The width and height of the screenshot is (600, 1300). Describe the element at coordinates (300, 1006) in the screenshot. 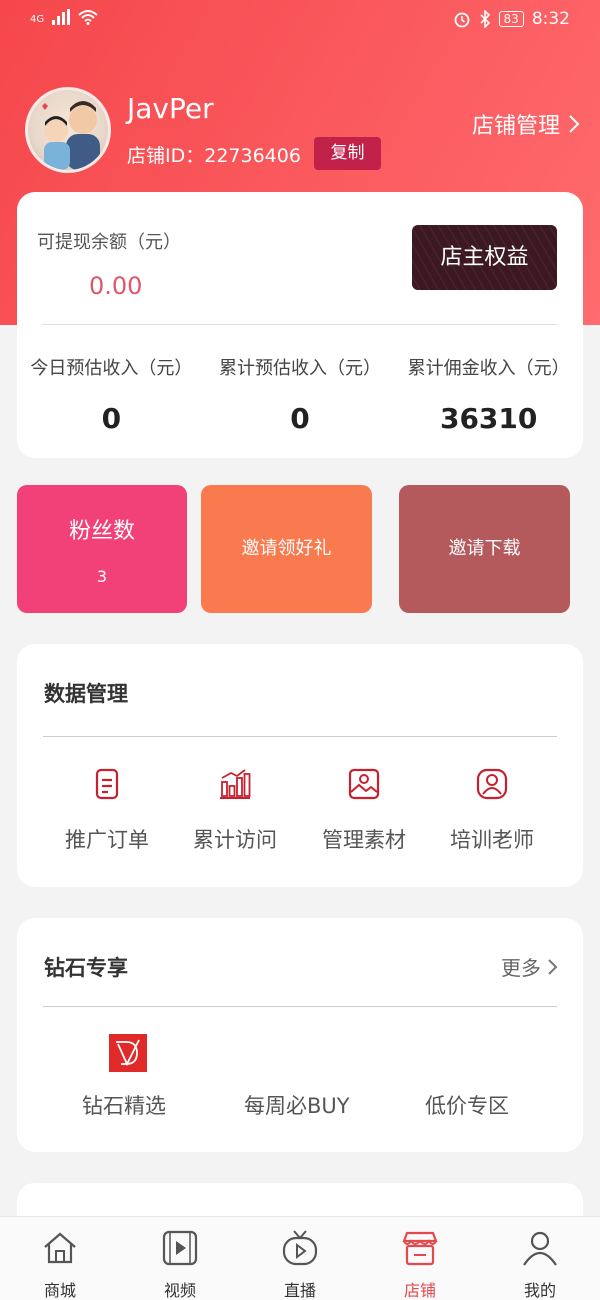

I see `diamond-divider` at that location.